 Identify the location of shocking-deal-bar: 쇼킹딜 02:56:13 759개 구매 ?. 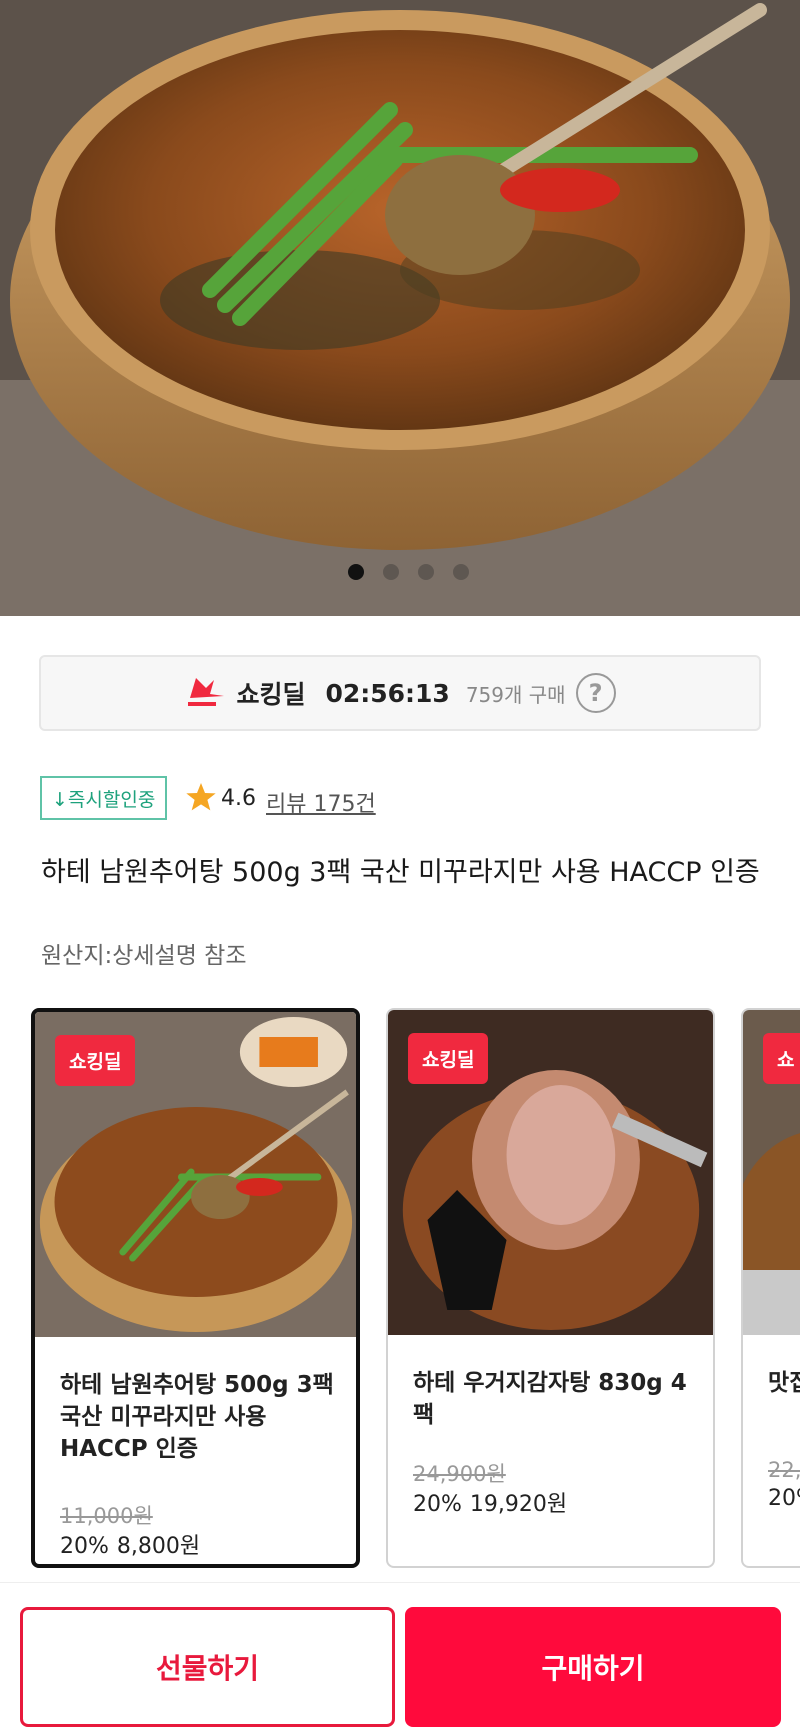
(400, 693).